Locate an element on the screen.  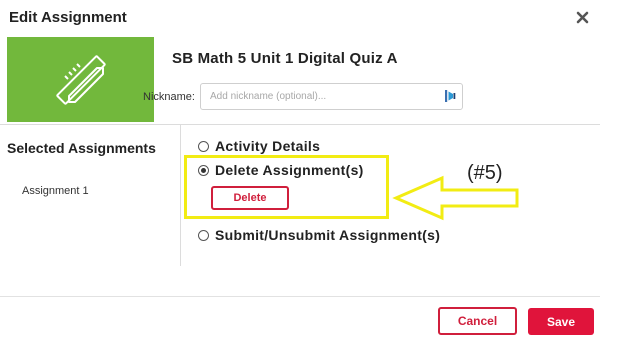
radio-selected-dot is located at coordinates (203, 170).